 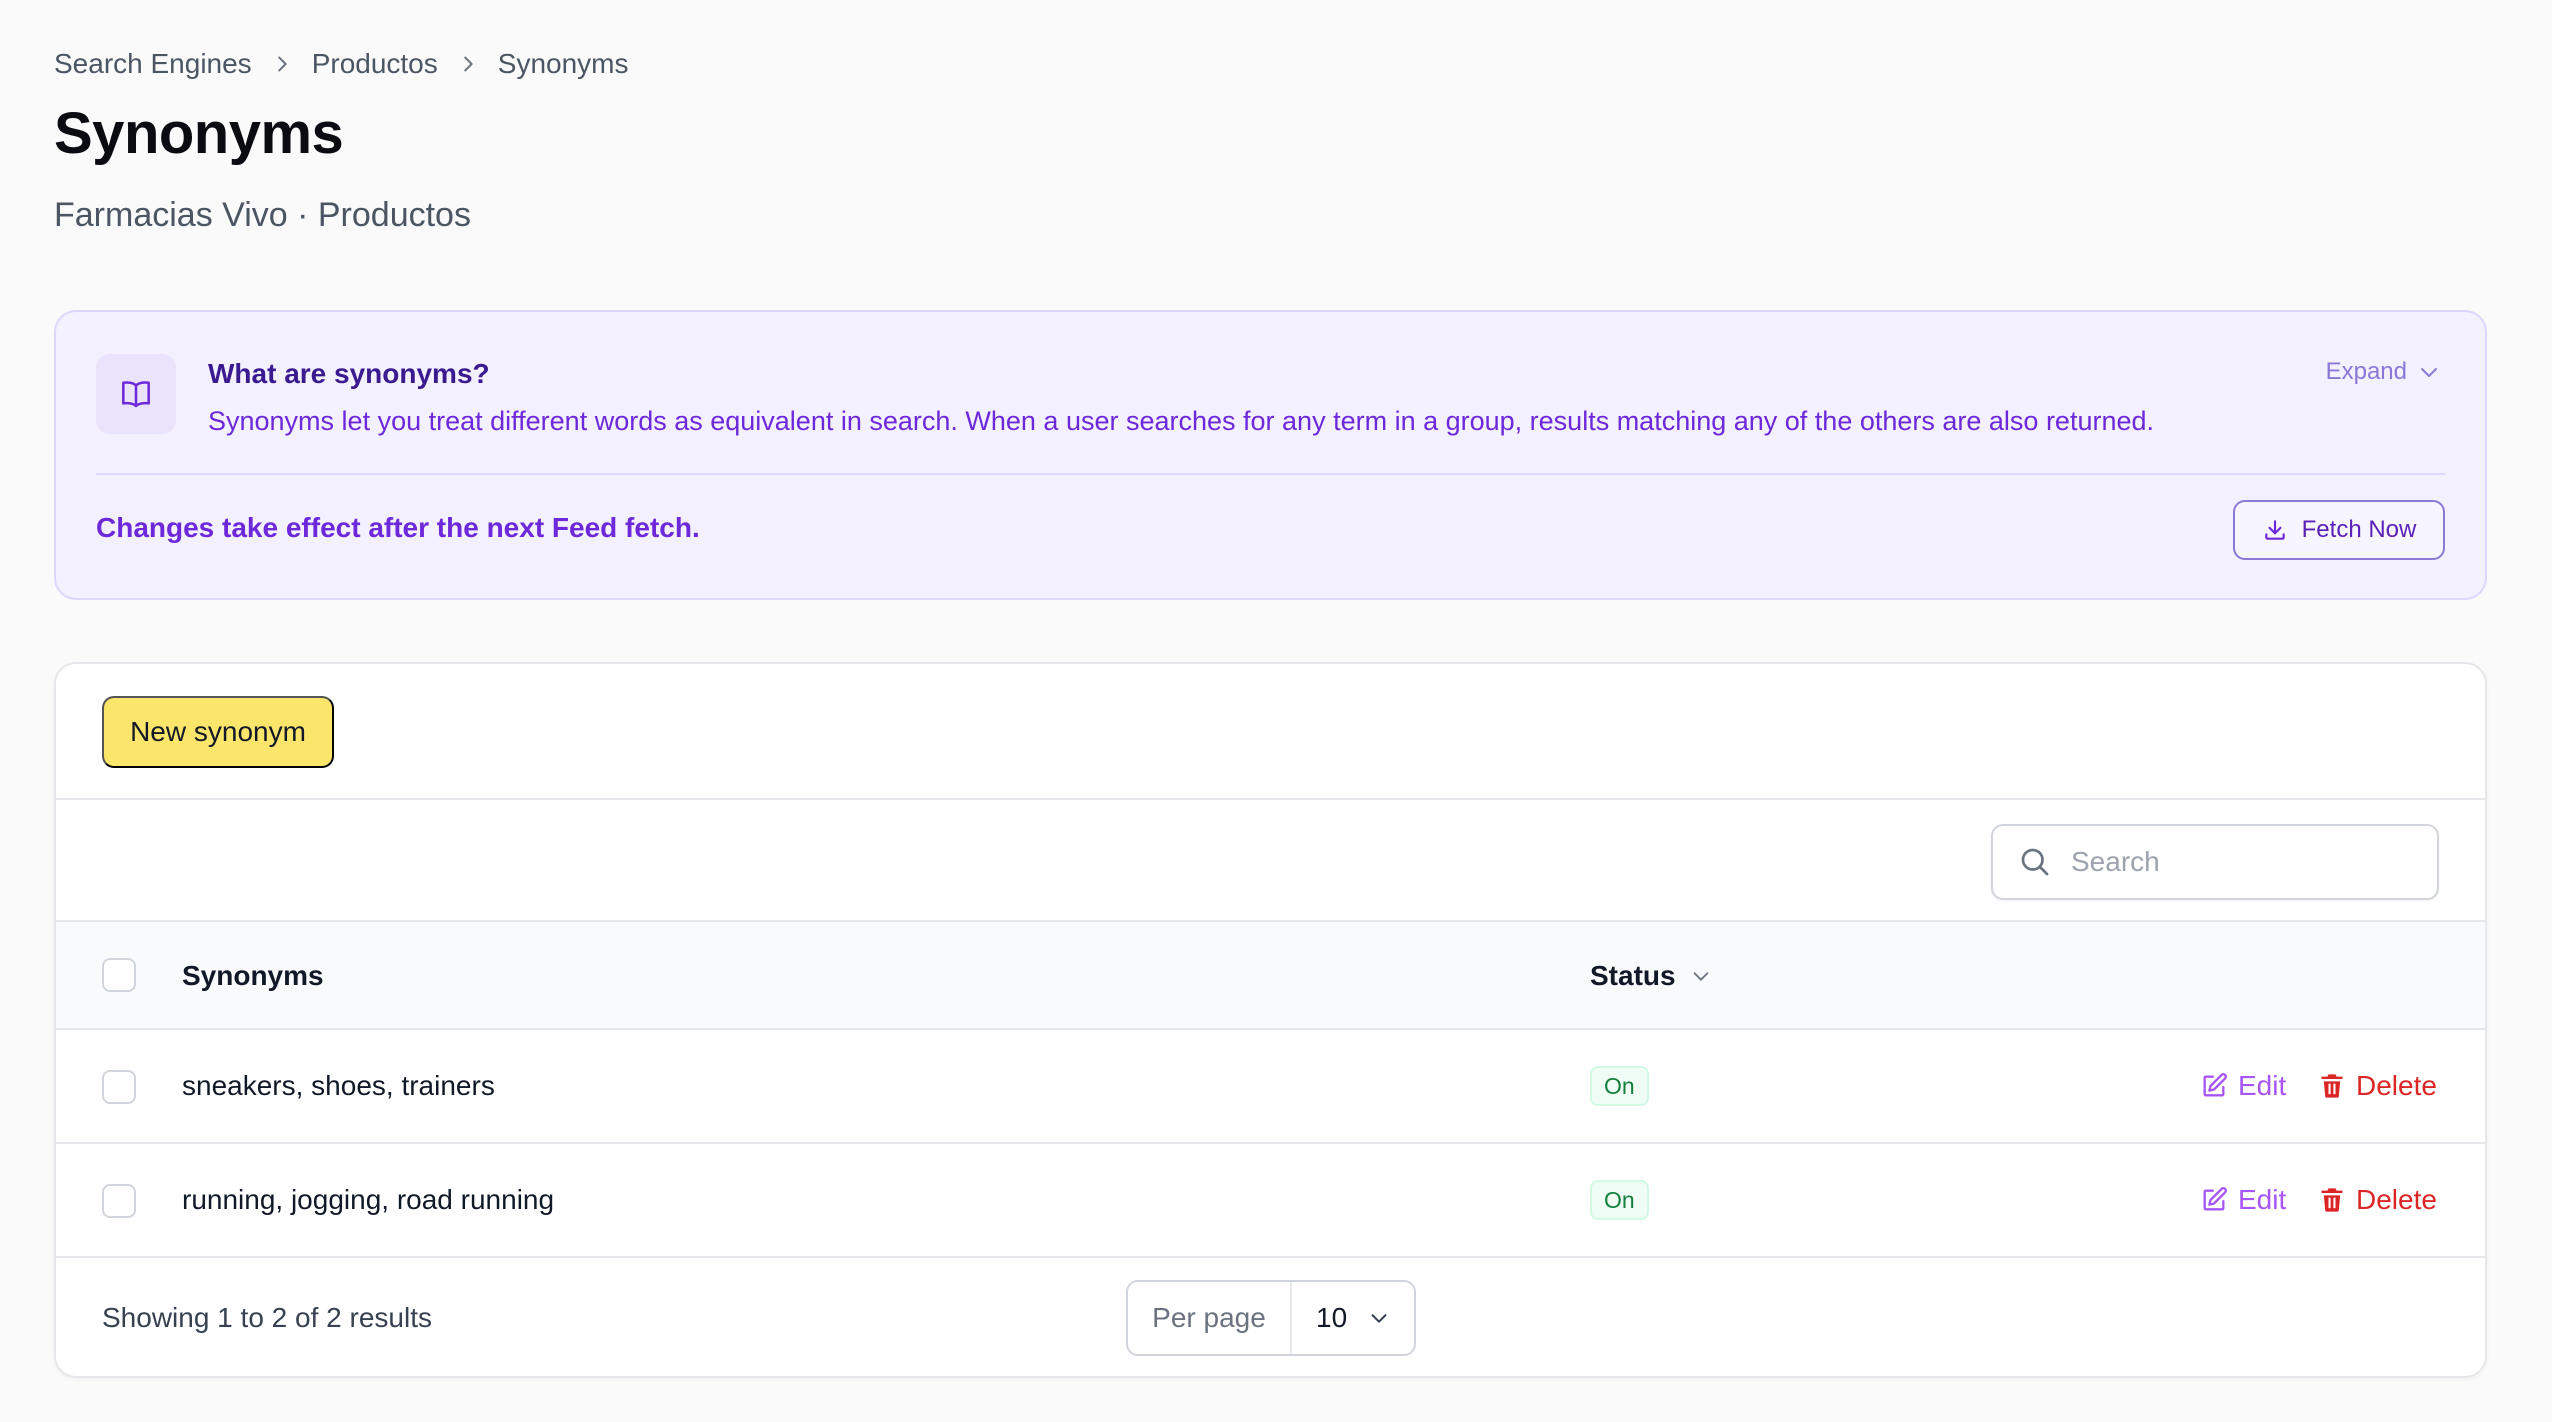 What do you see at coordinates (218, 732) in the screenshot?
I see `new-synonym-button: New synonym` at bounding box center [218, 732].